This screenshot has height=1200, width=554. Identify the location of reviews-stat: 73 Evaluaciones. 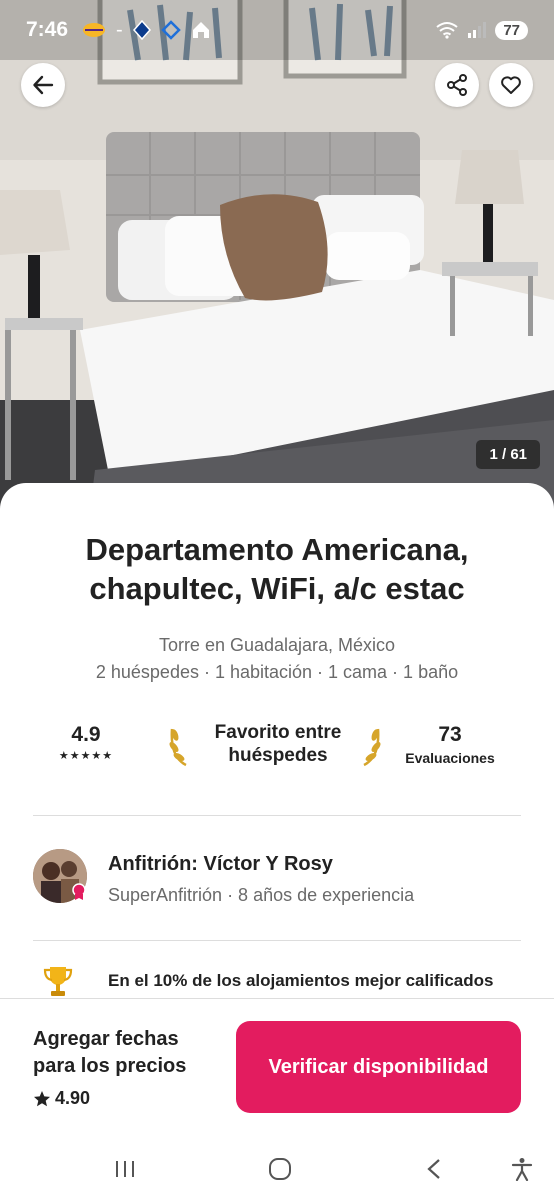
(450, 744).